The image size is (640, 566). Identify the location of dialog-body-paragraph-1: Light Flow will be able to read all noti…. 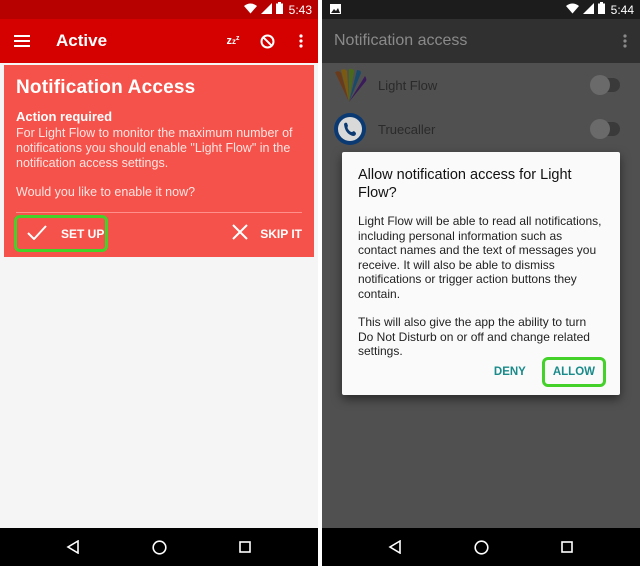
(480, 257).